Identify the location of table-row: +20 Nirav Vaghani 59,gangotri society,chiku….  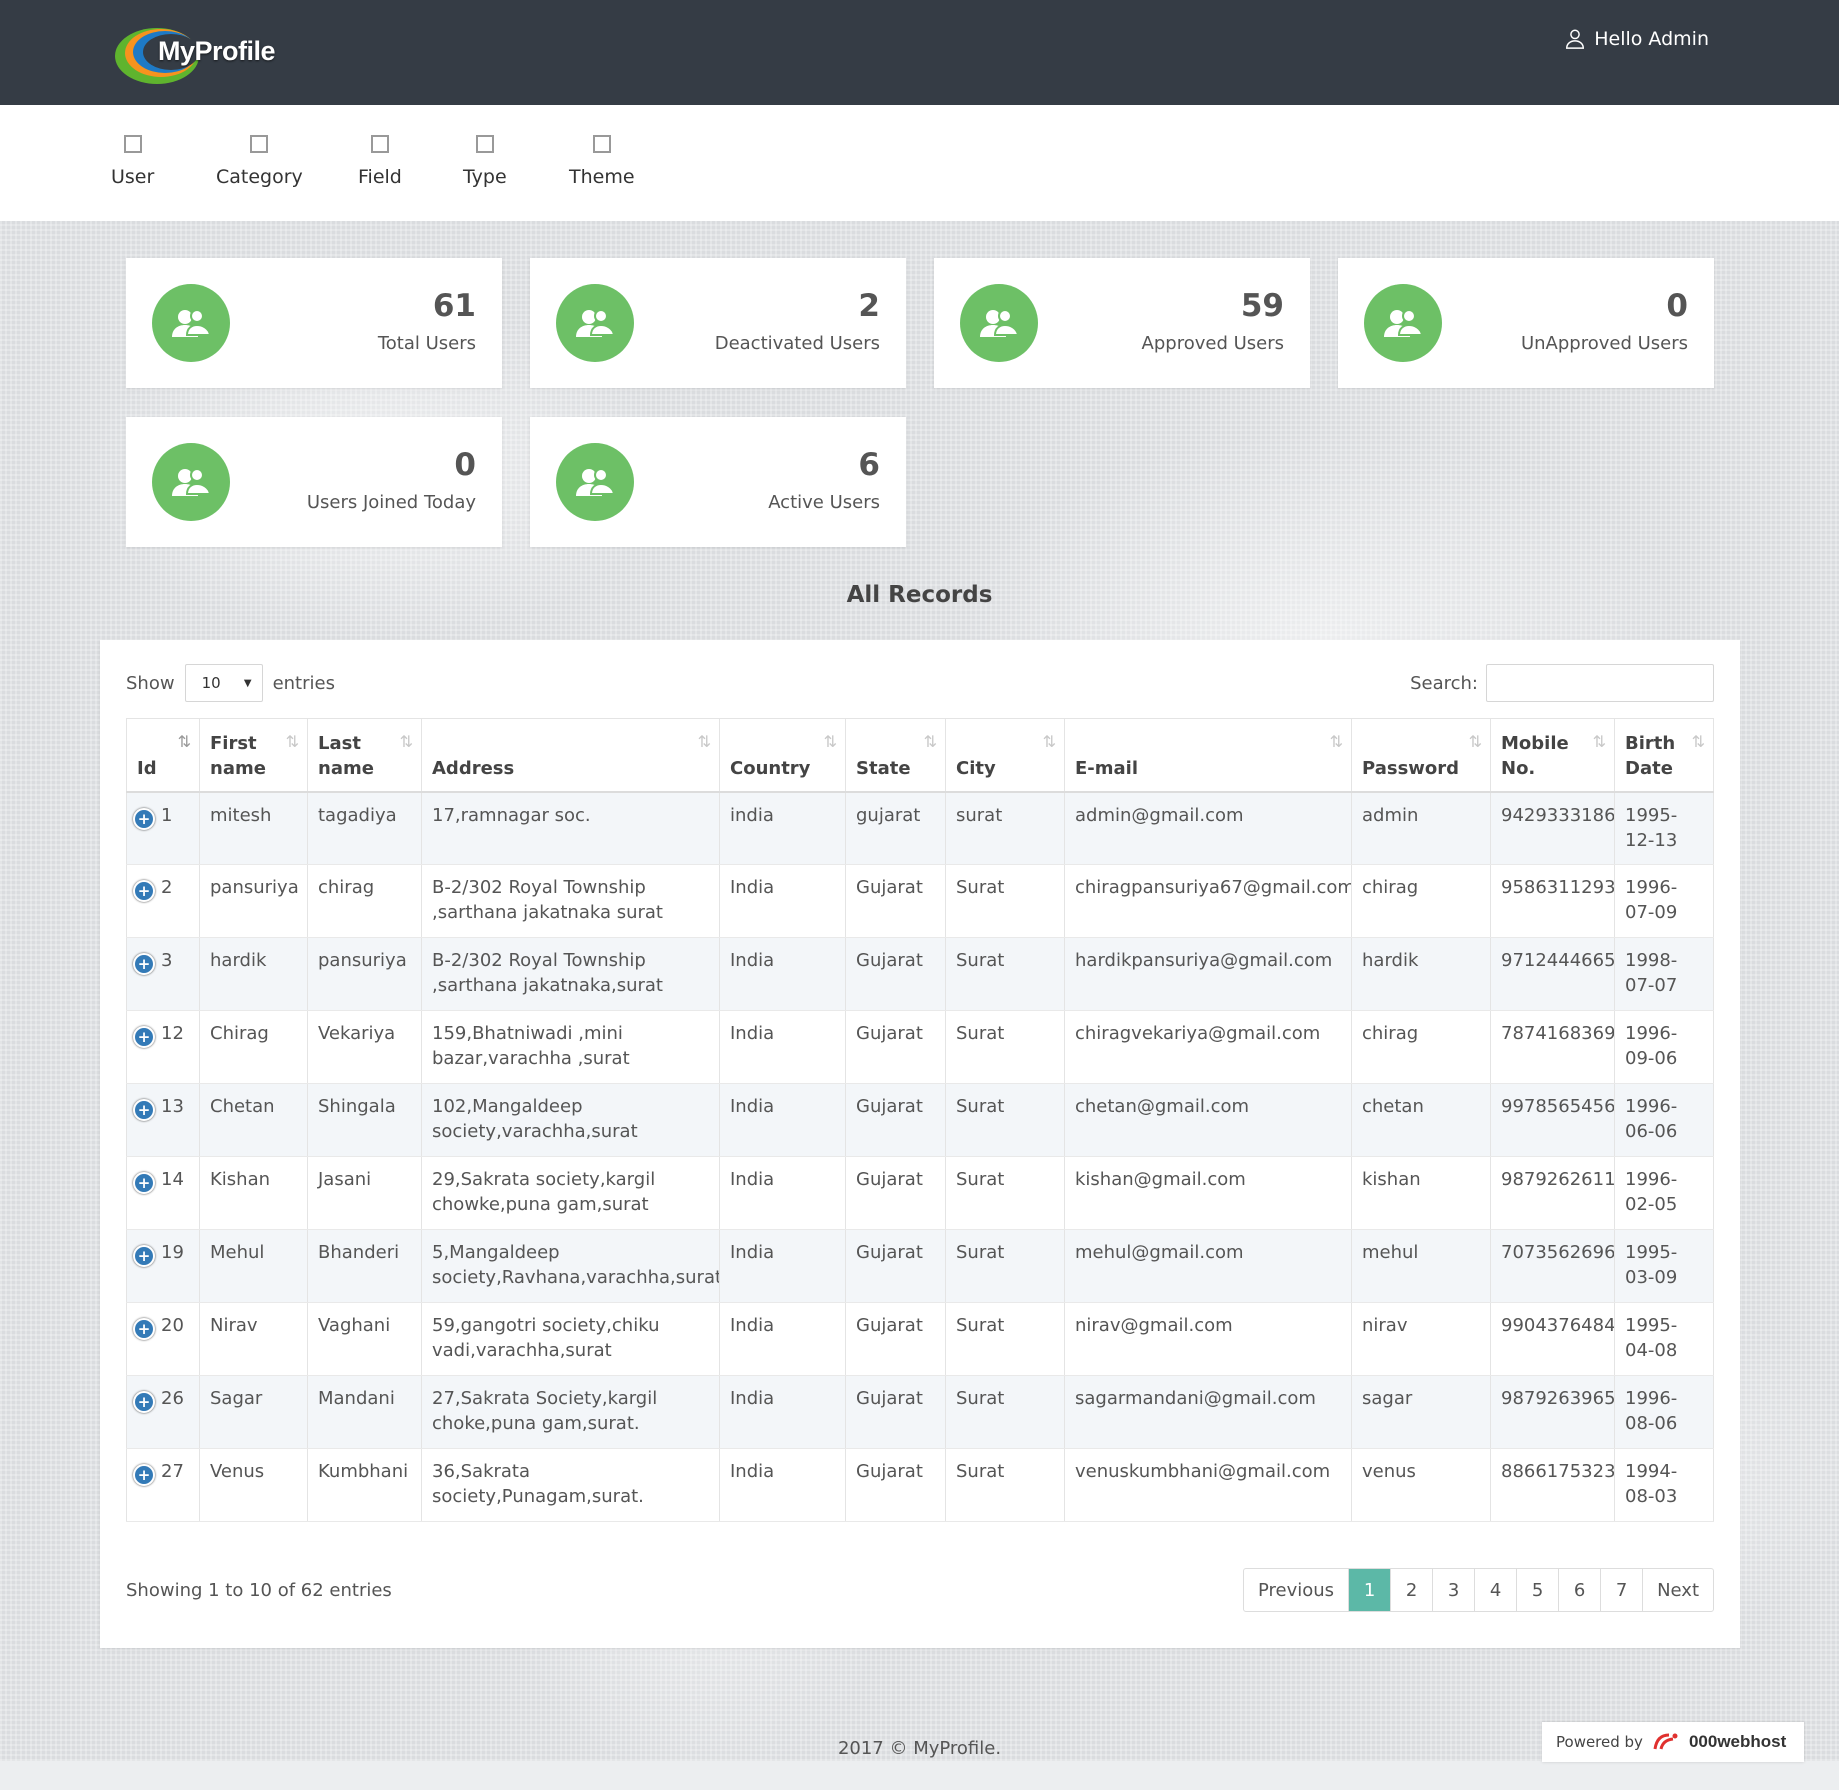
(920, 1339).